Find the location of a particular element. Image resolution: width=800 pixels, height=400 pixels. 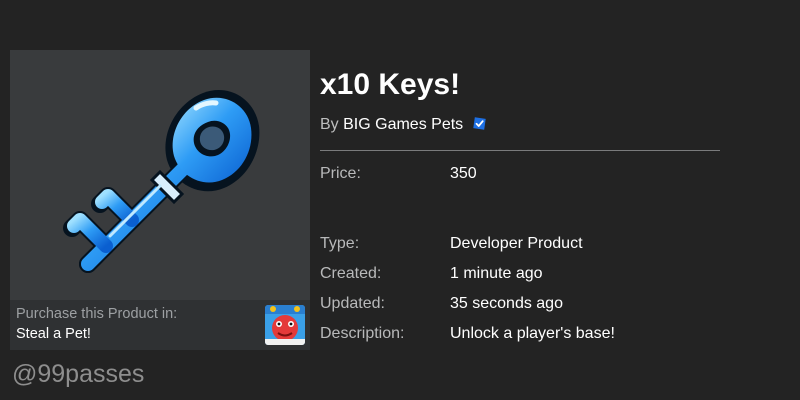

creator-byline: By BIG Games Pets is located at coordinates (403, 126).